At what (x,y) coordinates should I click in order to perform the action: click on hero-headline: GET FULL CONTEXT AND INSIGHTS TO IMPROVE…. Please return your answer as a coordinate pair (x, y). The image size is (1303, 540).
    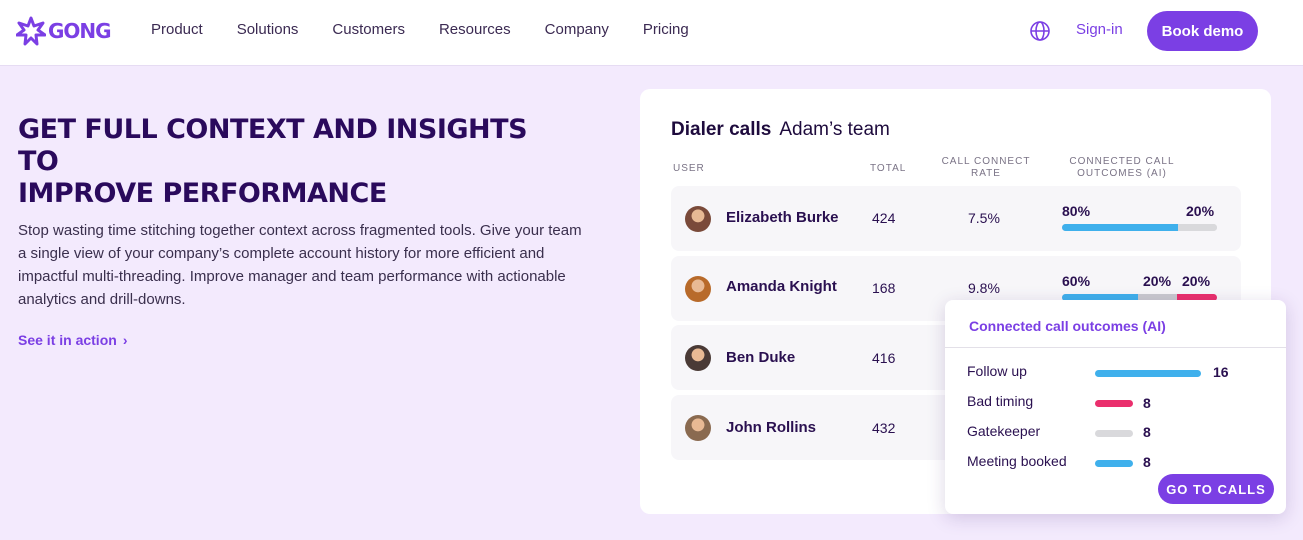
    Looking at the image, I should click on (278, 162).